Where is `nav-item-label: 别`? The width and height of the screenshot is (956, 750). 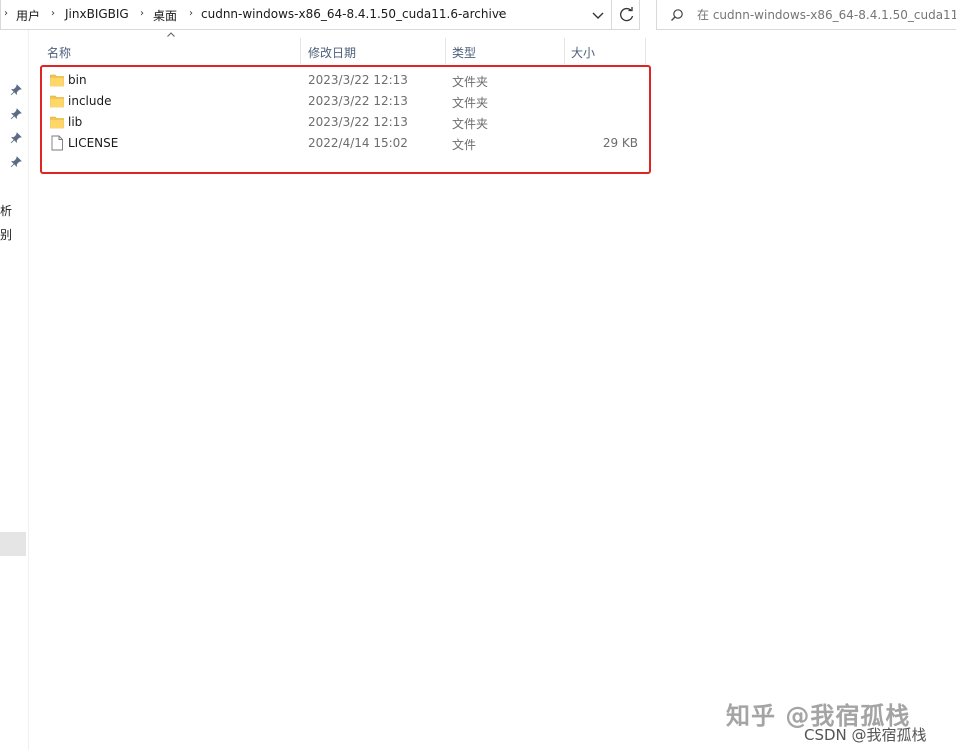 nav-item-label: 别 is located at coordinates (6, 234).